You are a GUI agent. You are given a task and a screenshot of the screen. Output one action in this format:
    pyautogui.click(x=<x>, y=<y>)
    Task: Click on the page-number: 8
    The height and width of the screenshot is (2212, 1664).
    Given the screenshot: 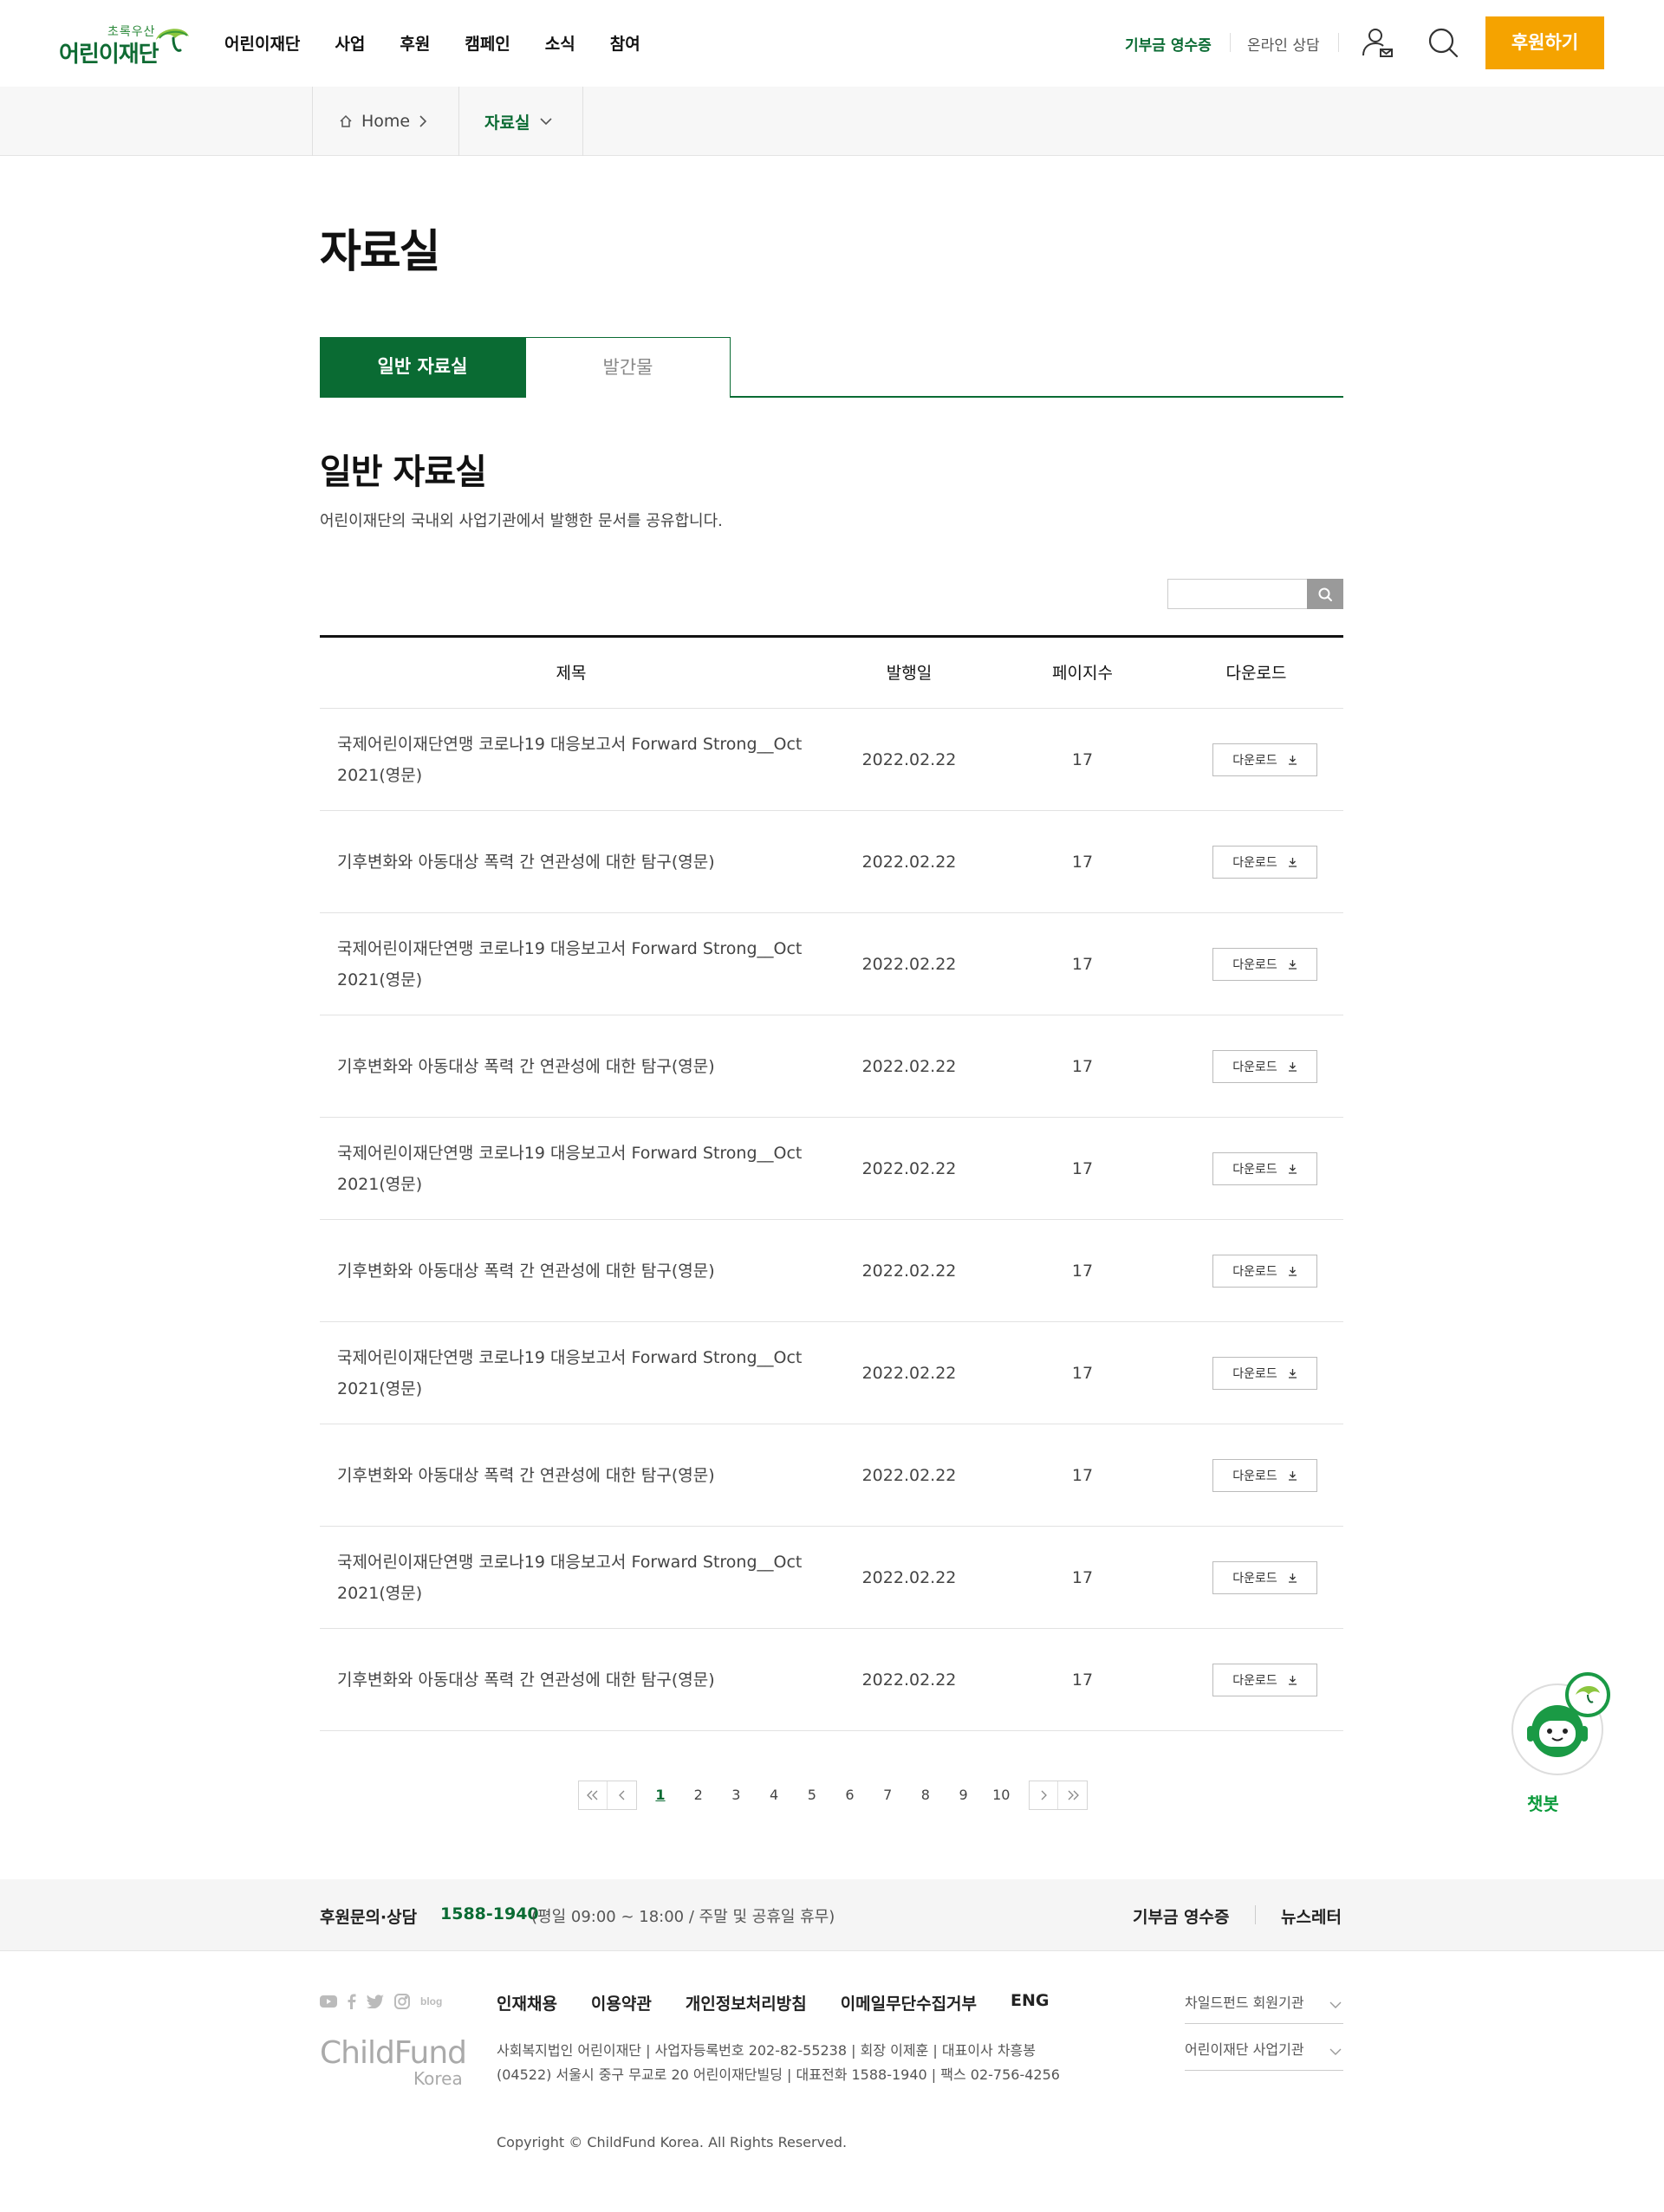 What is the action you would take?
    pyautogui.click(x=926, y=1795)
    